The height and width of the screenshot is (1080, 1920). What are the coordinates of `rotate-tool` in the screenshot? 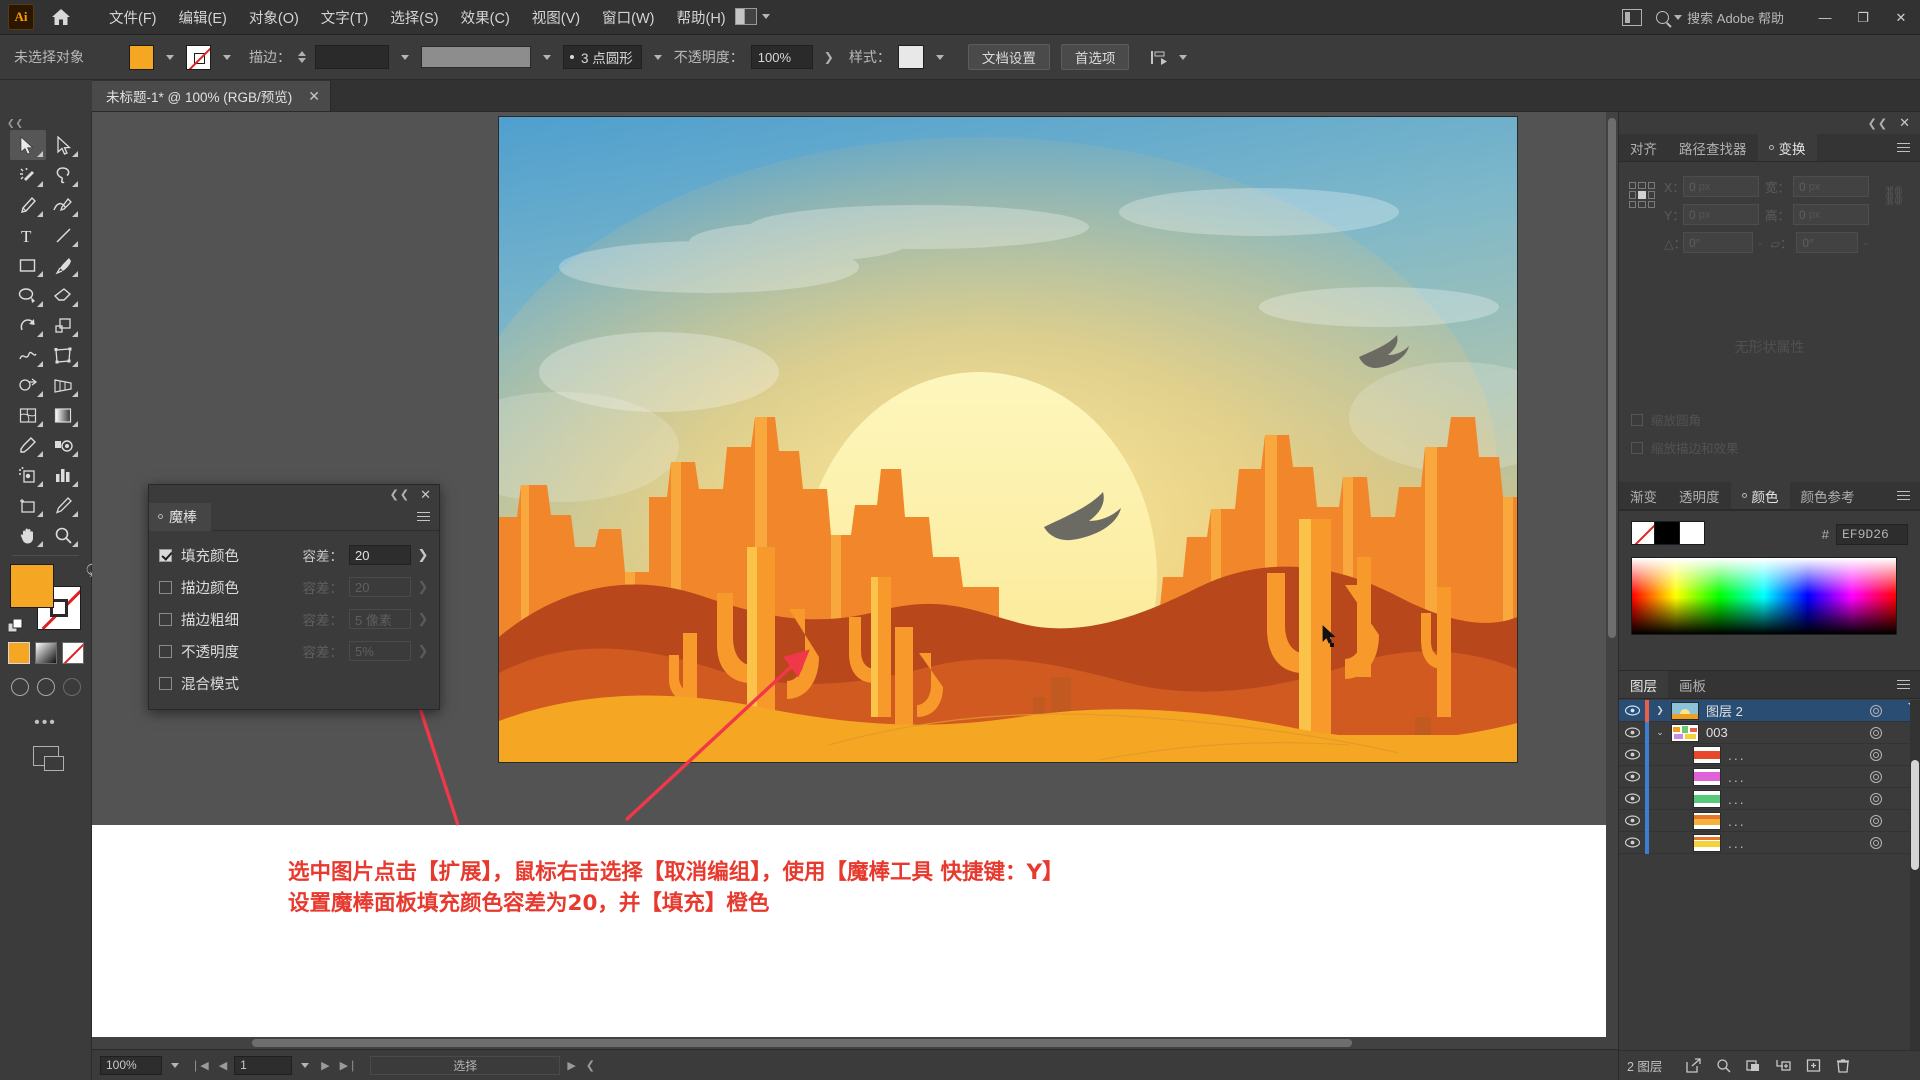 It's located at (28, 325).